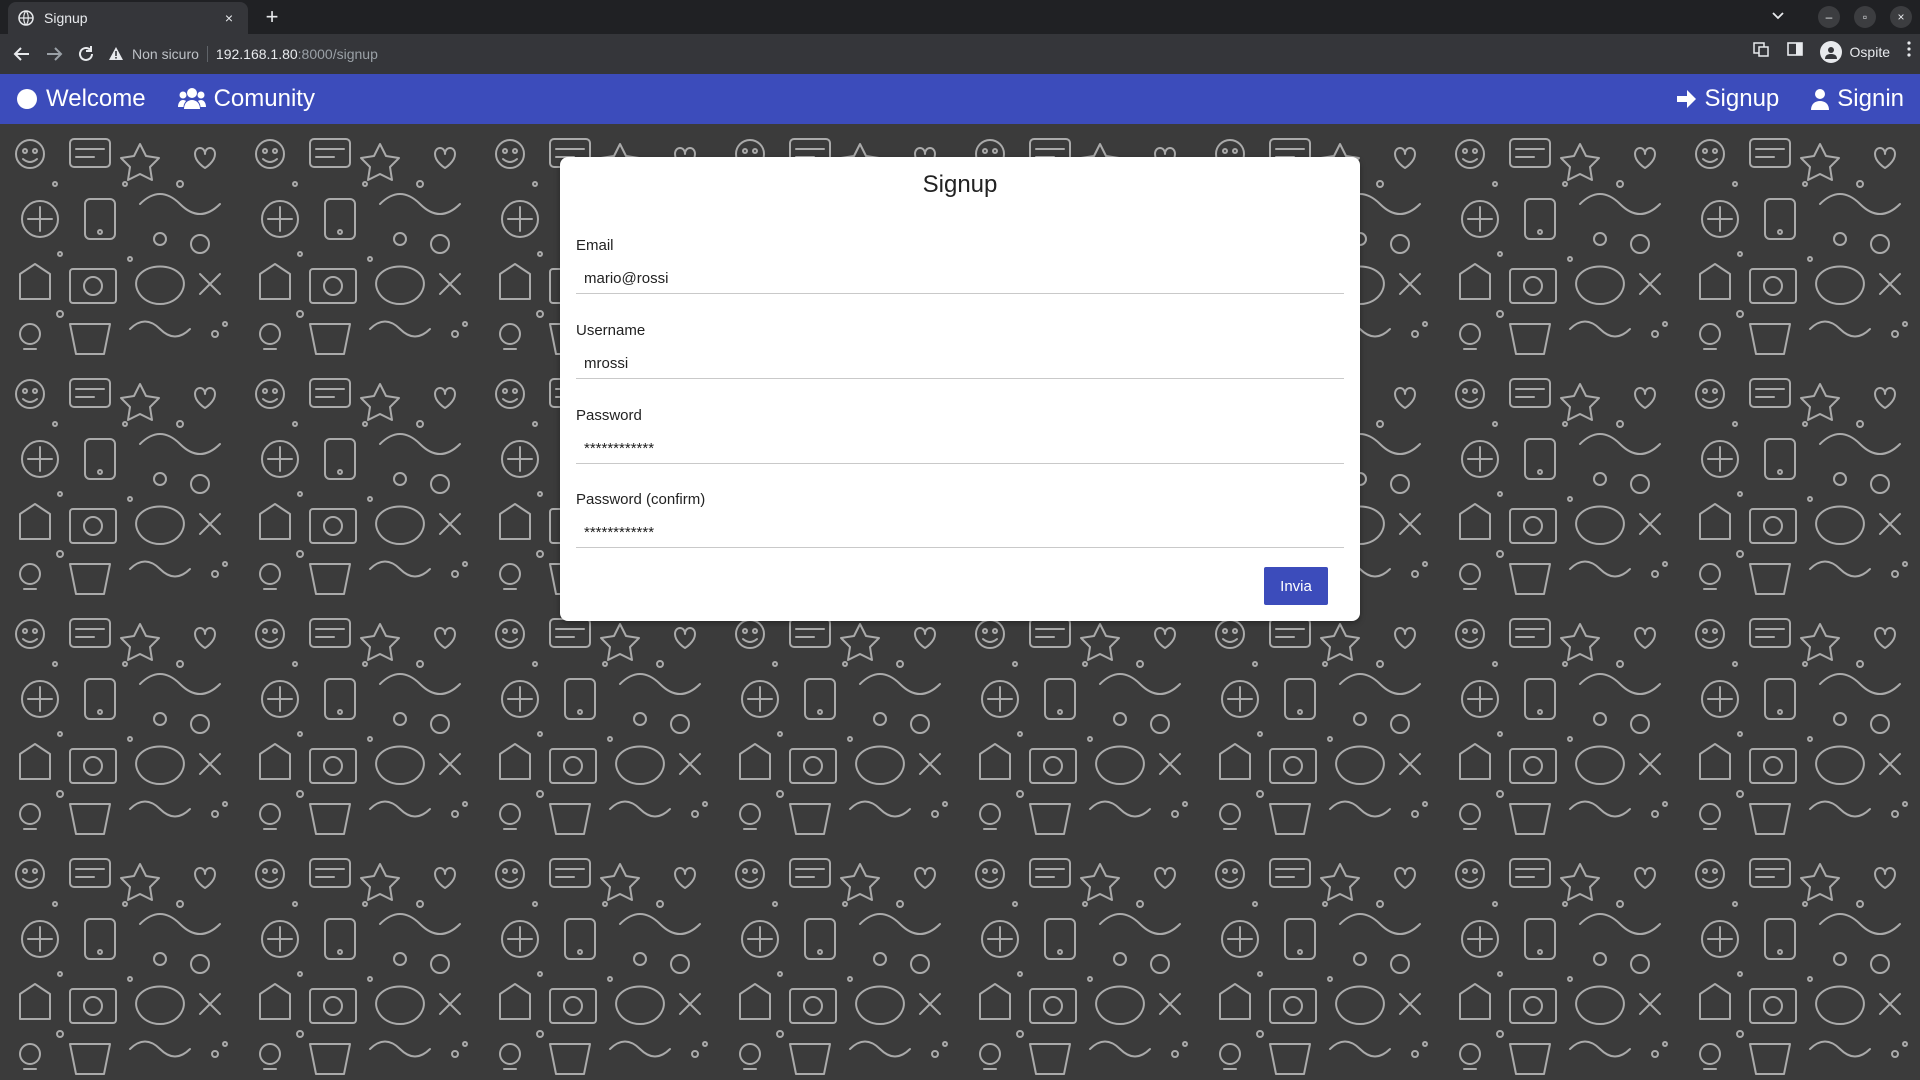 The width and height of the screenshot is (1920, 1080). I want to click on nav-comunity-link: Comunity, so click(246, 99).